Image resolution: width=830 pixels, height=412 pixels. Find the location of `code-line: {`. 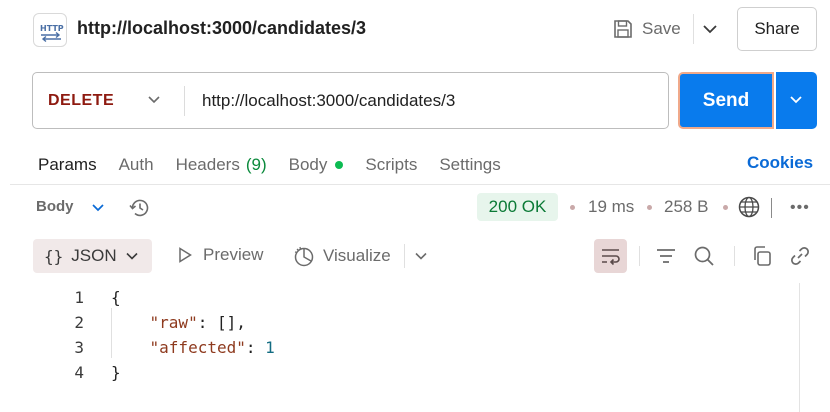

code-line: { is located at coordinates (116, 297).